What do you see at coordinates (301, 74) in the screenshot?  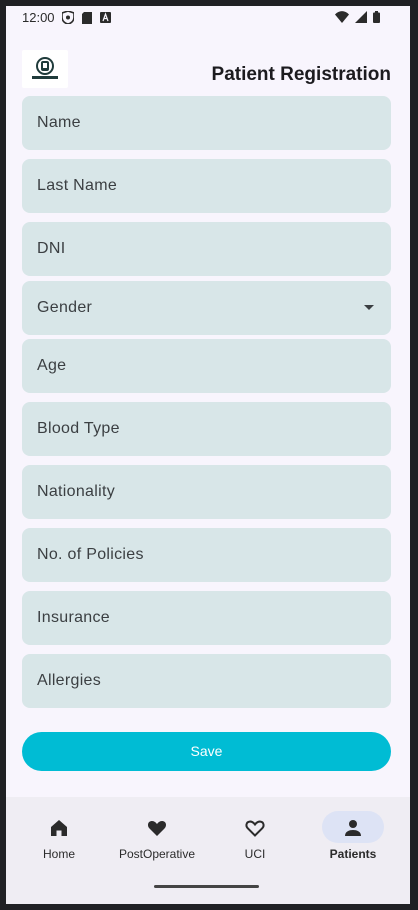 I see `page-title: Patient Registration` at bounding box center [301, 74].